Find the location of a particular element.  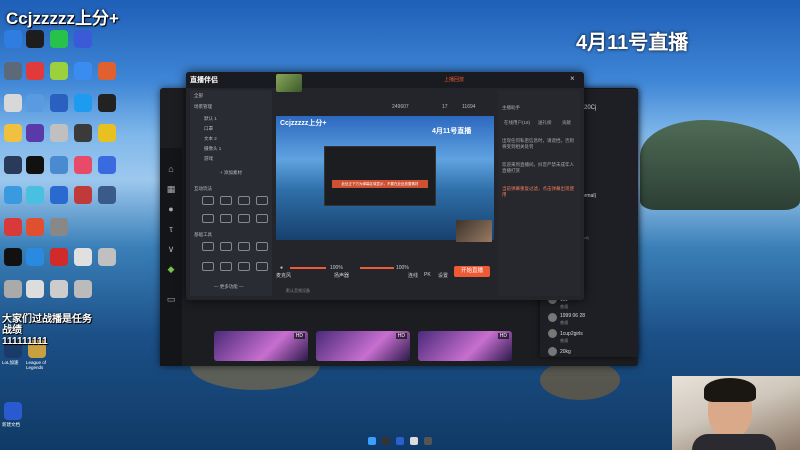

more-features-link: — 更多功能 — is located at coordinates (229, 287).